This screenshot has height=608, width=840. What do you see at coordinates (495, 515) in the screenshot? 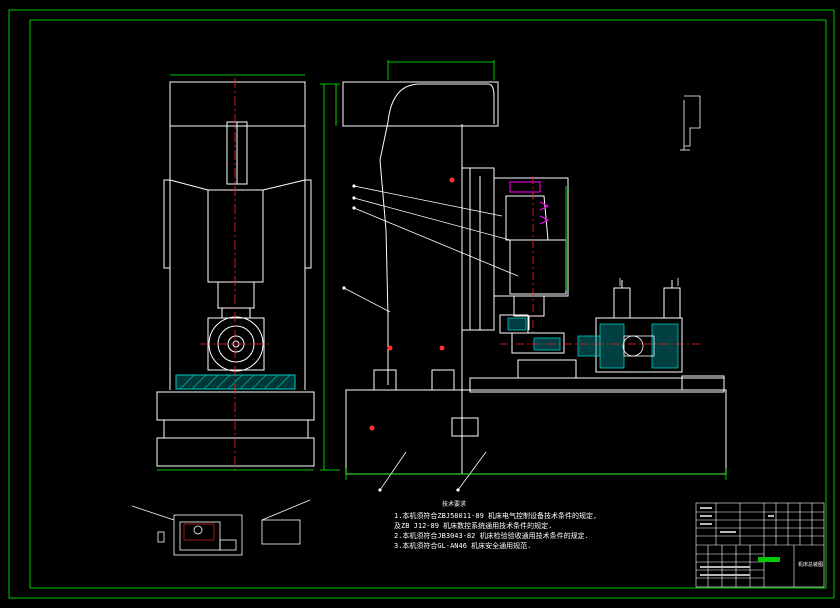
I see `note-line-1: 1.本机须符合ZBJ58011-89 机床电气控制设备技术条件的规定,` at bounding box center [495, 515].